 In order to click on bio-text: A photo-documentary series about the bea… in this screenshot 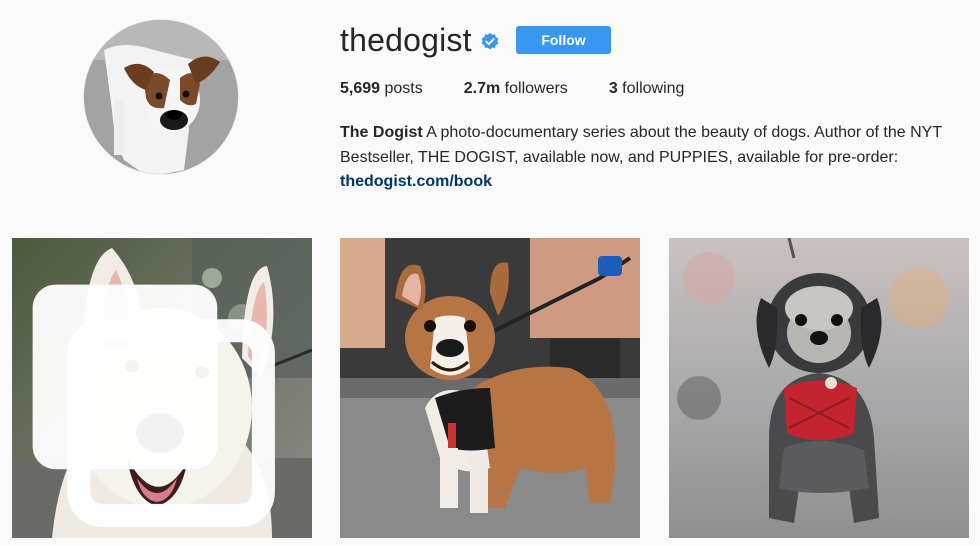, I will do `click(641, 145)`.